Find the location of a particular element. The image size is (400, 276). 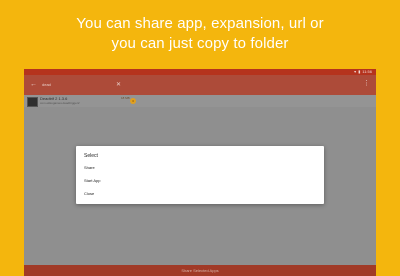

more-vert-icon: ⋮ is located at coordinates (366, 84).